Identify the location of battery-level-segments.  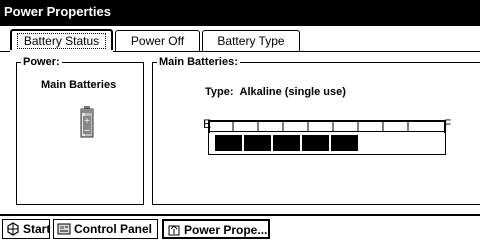
(327, 143).